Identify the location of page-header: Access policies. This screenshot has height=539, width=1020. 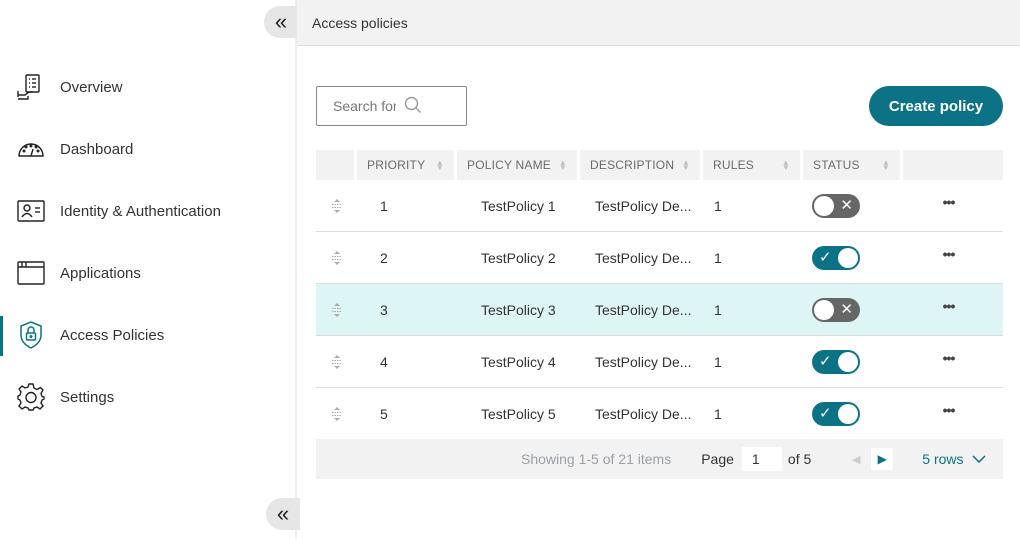
(658, 23).